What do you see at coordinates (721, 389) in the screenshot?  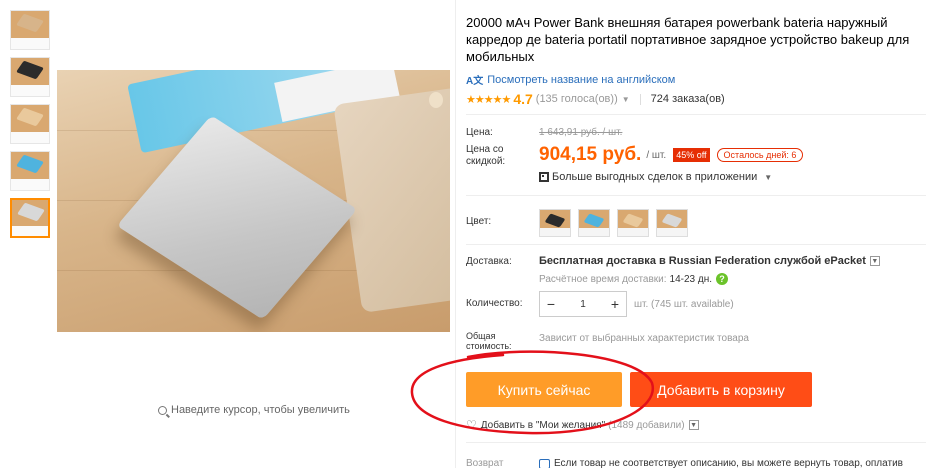 I see `add-to-cart-button: Добавить в корзину` at bounding box center [721, 389].